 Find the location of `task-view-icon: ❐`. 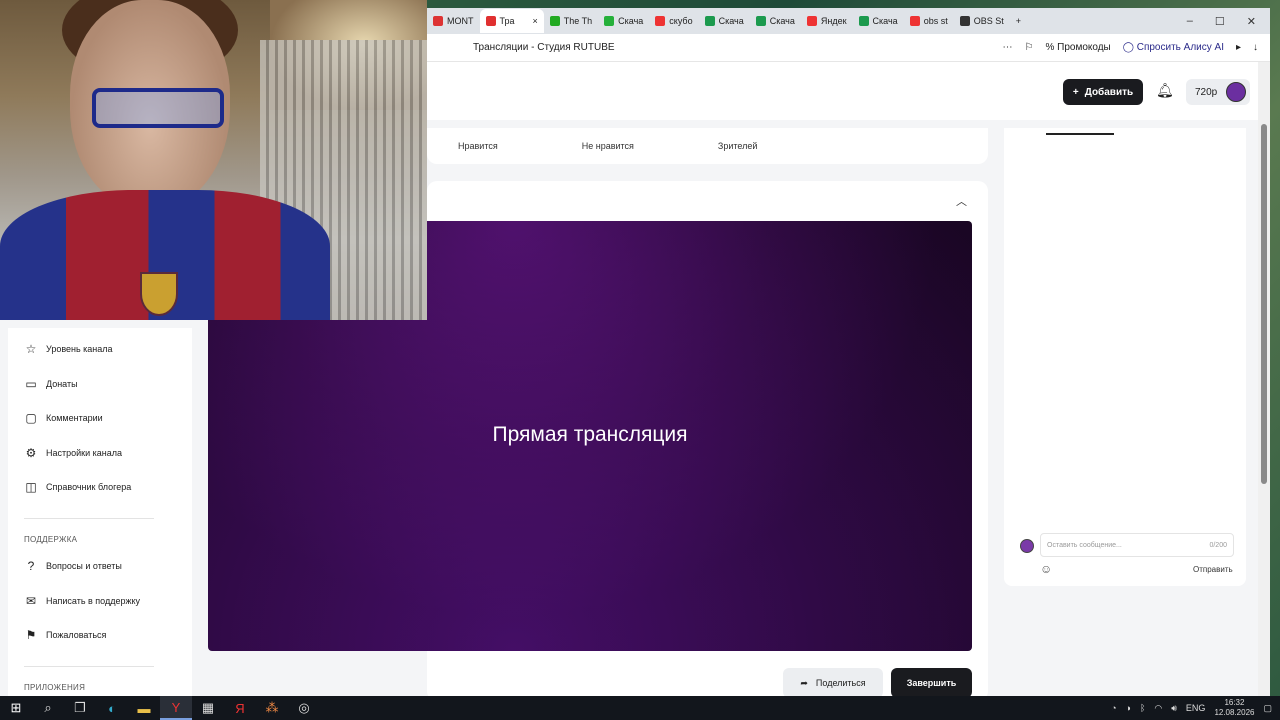

task-view-icon: ❐ is located at coordinates (80, 708).